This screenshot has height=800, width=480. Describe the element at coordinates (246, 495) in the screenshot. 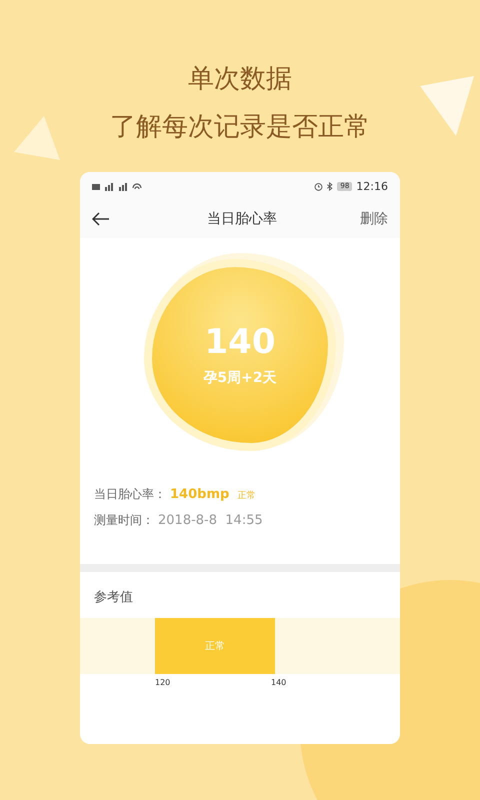

I see `status-tag: 正常` at that location.